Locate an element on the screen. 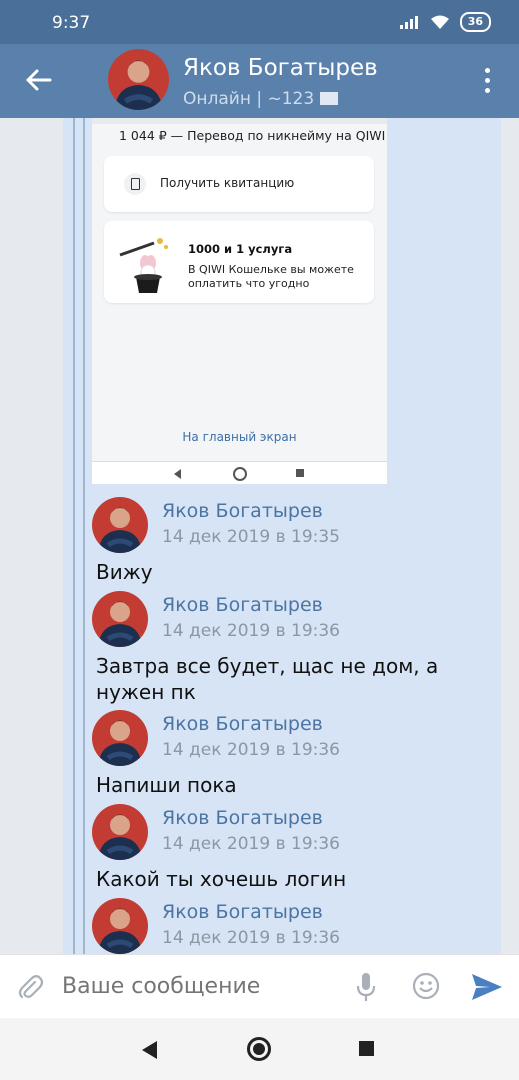 The height and width of the screenshot is (1080, 519). contact-avatar is located at coordinates (138, 79).